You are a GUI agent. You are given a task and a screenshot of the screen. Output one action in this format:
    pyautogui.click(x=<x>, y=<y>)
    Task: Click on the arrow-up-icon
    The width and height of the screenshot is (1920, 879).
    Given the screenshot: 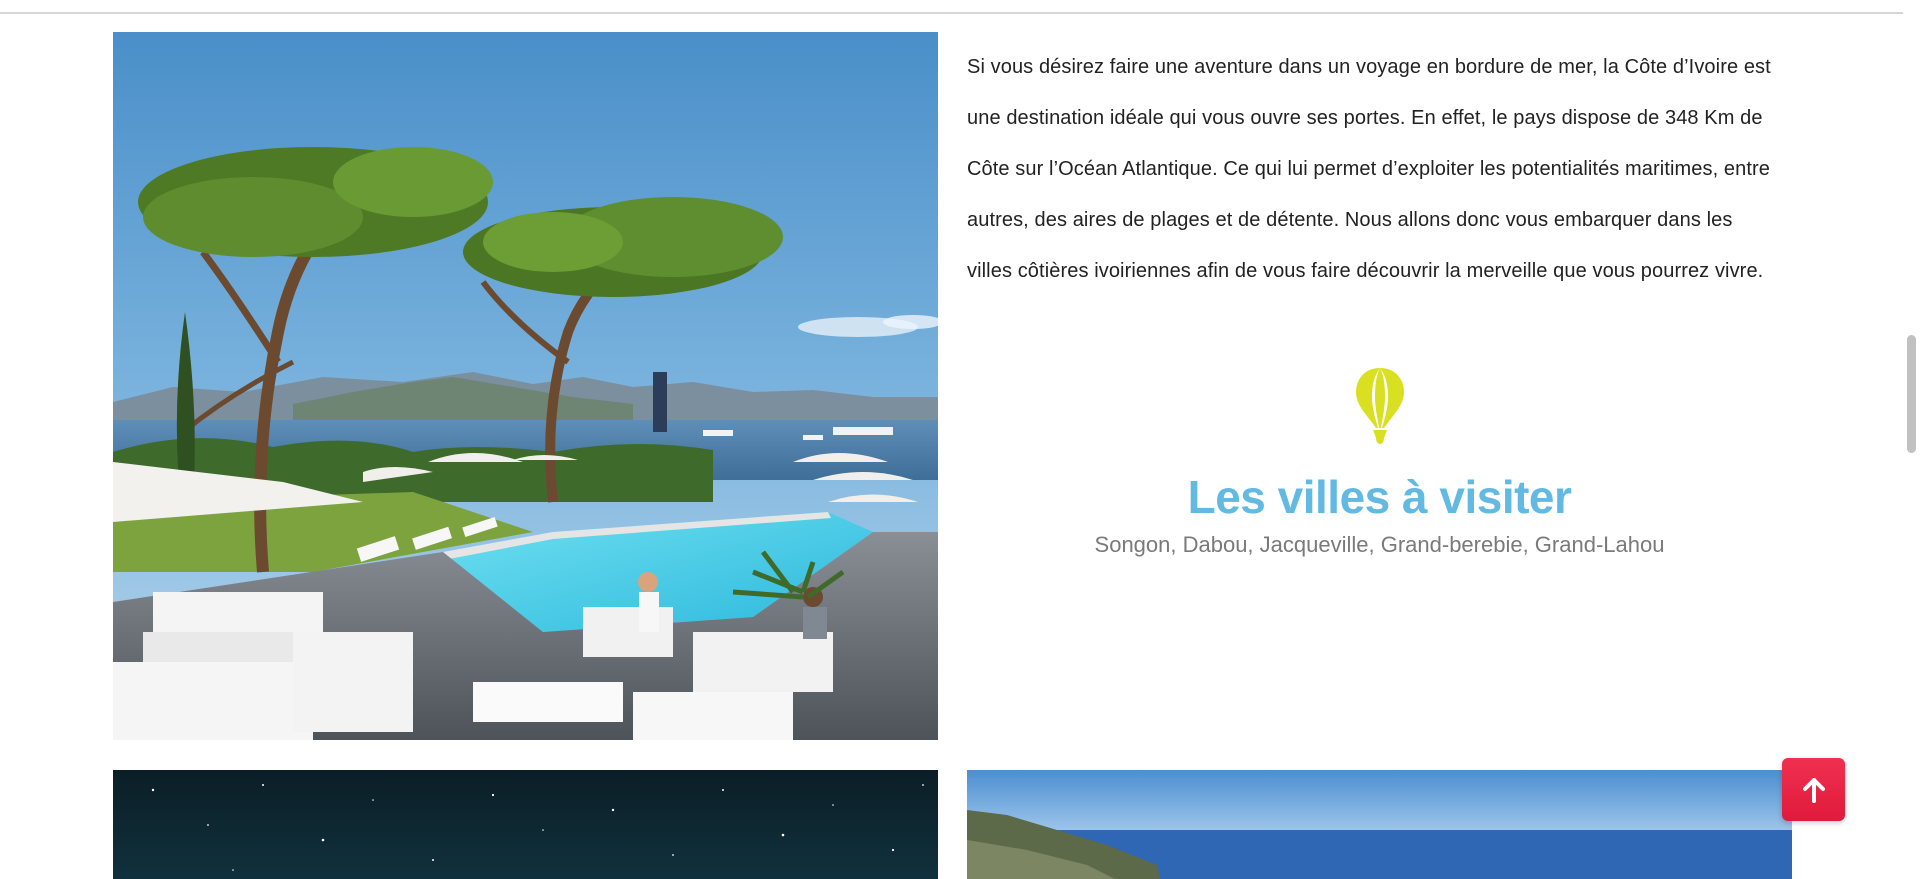 What is the action you would take?
    pyautogui.click(x=1813, y=790)
    